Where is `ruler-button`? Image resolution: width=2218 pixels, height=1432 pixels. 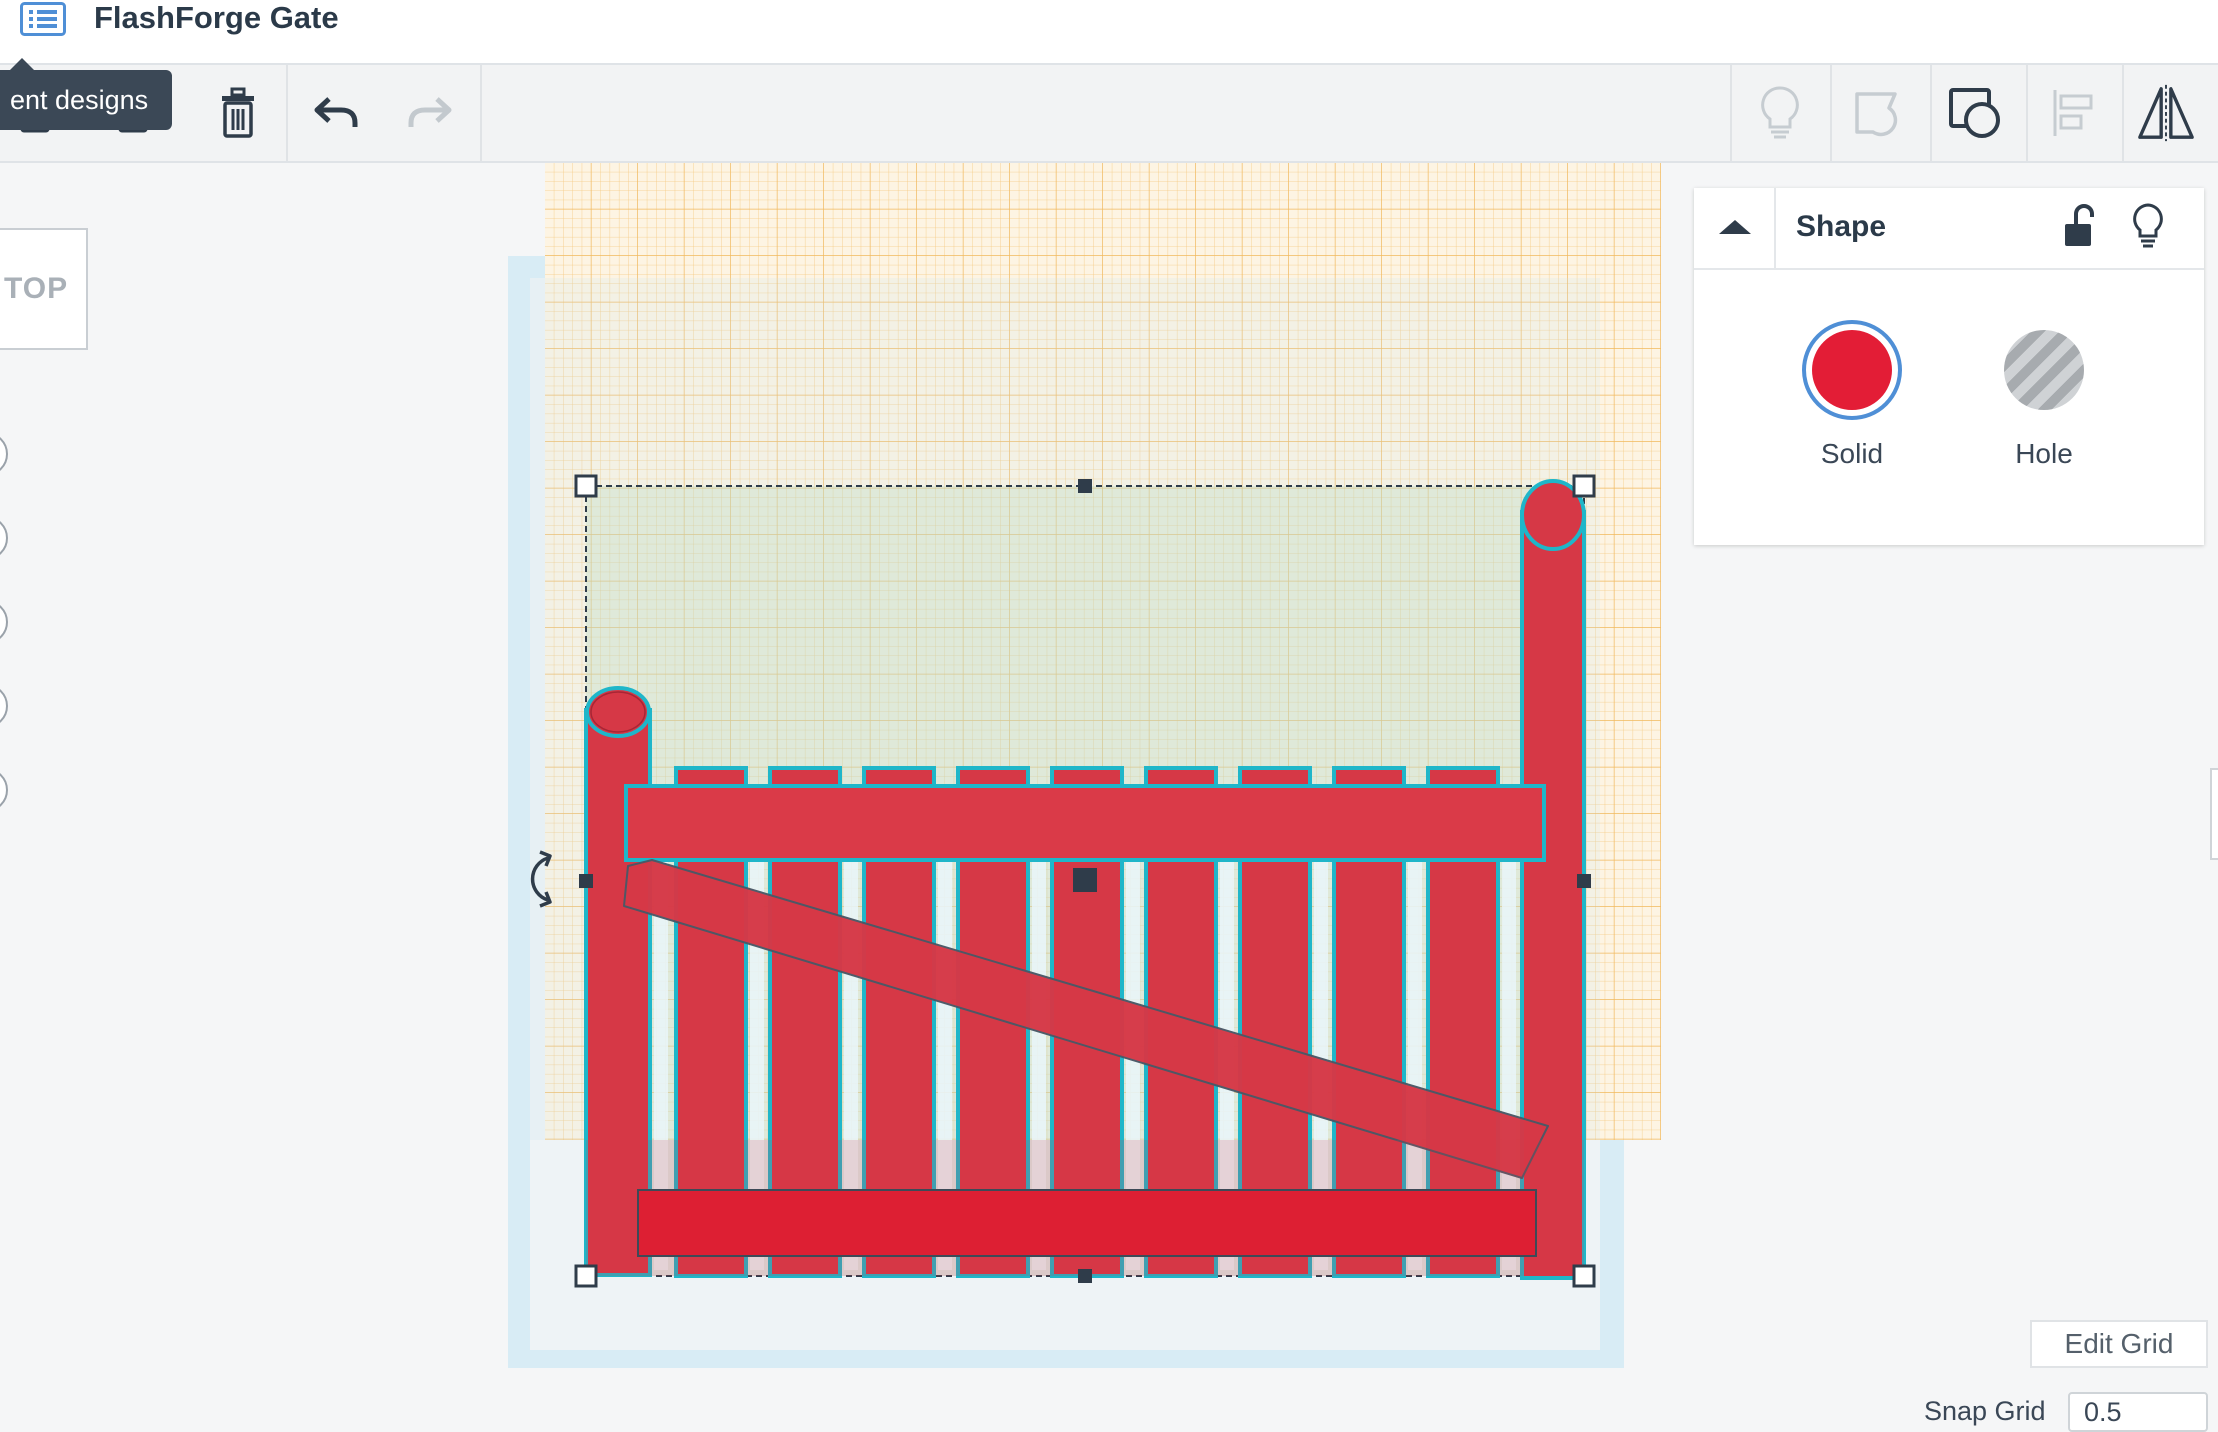 ruler-button is located at coordinates (1976, 113).